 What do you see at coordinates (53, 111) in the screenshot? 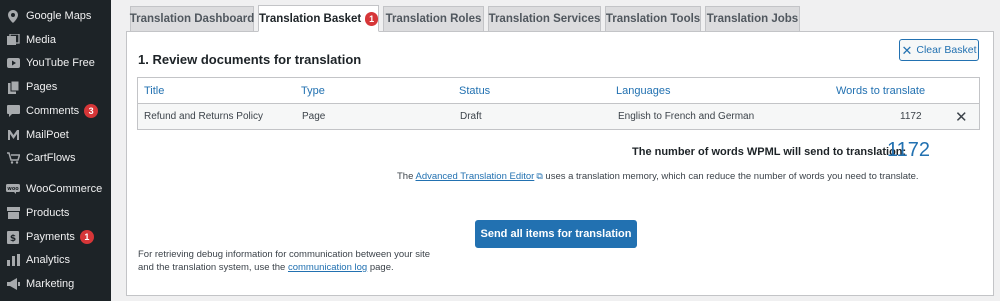
I see `sidebar-item-label: Comments` at bounding box center [53, 111].